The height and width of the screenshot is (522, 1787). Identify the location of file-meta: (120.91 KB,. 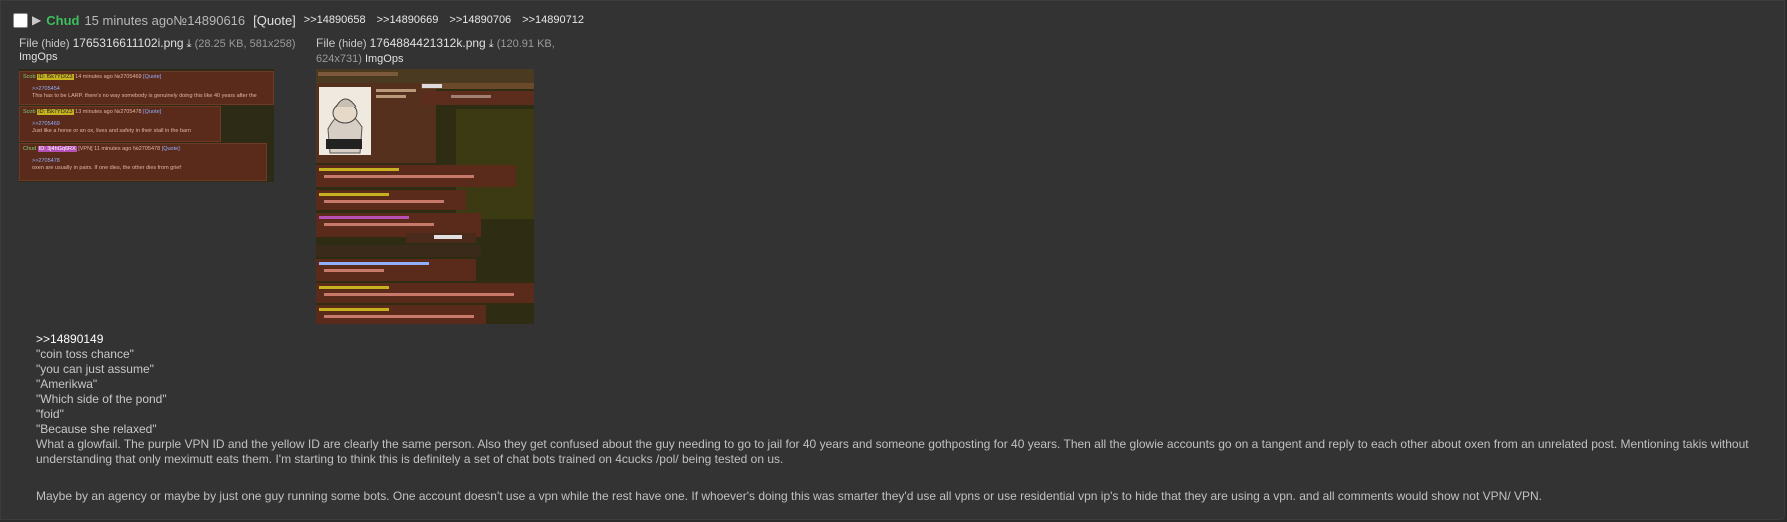
(525, 44).